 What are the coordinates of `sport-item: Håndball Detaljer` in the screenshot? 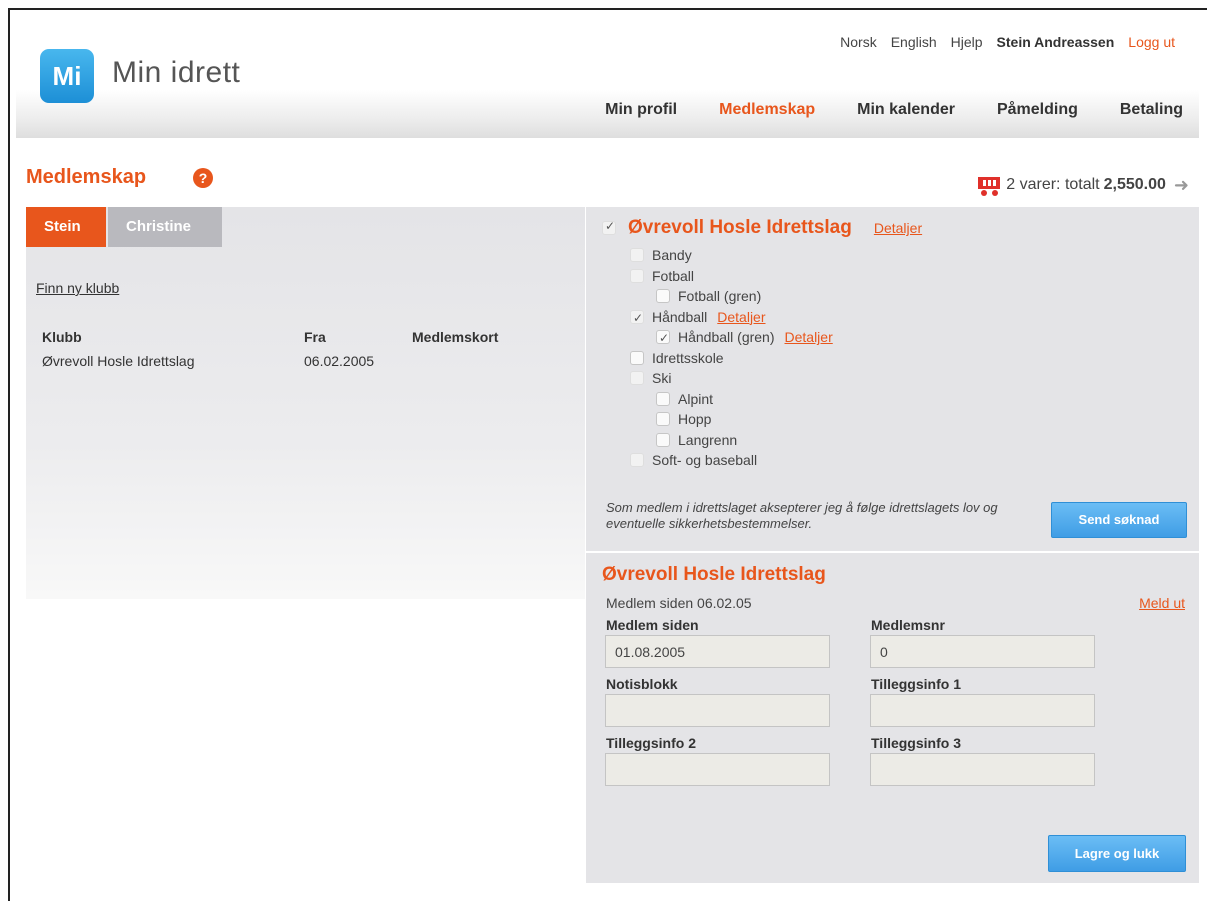 It's located at (731, 317).